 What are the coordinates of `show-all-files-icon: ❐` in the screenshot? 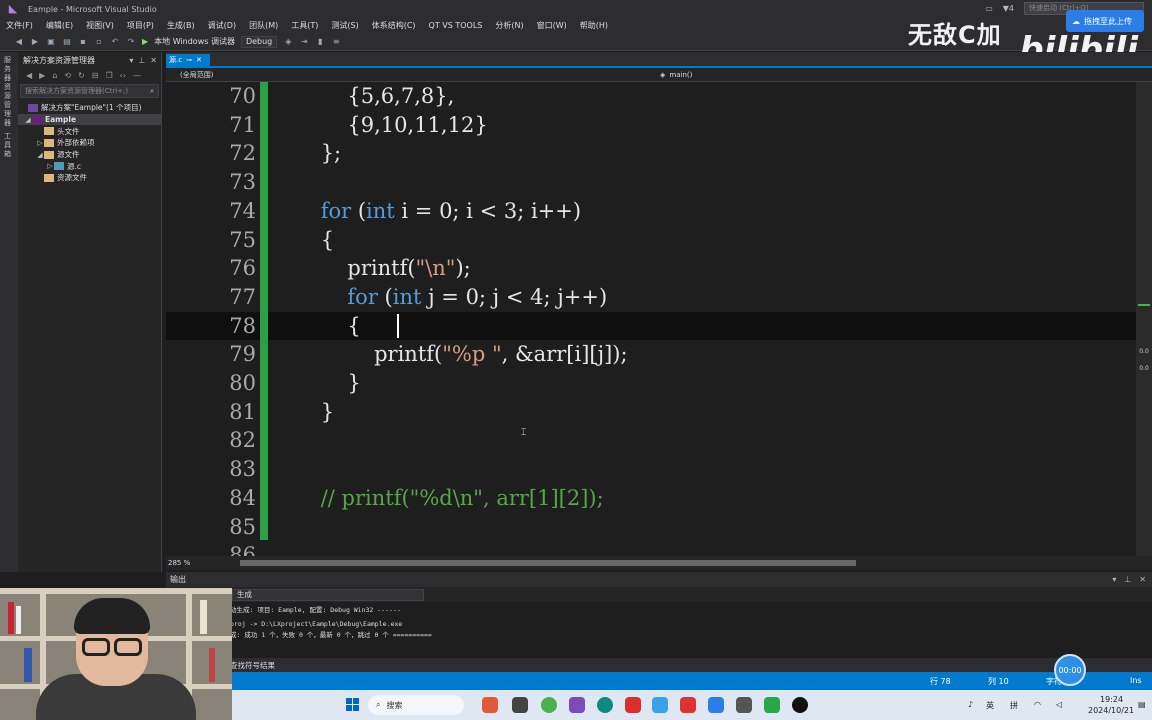 It's located at (109, 75).